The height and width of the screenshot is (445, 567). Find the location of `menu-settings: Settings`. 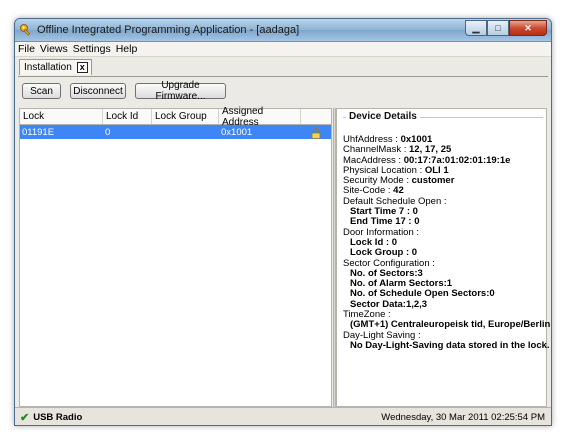

menu-settings: Settings is located at coordinates (92, 49).